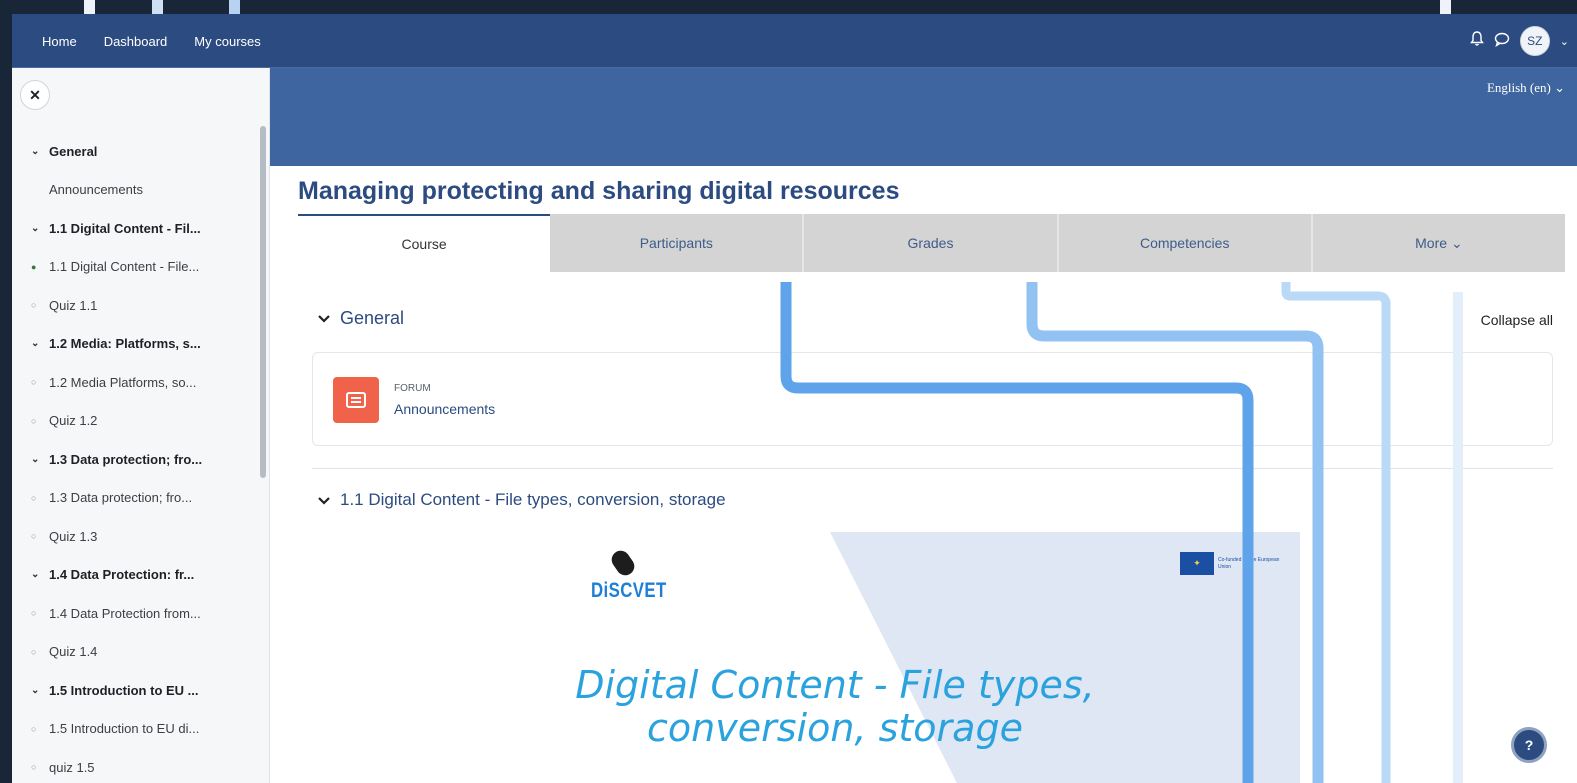 The width and height of the screenshot is (1577, 783). What do you see at coordinates (356, 400) in the screenshot?
I see `forum-icon` at bounding box center [356, 400].